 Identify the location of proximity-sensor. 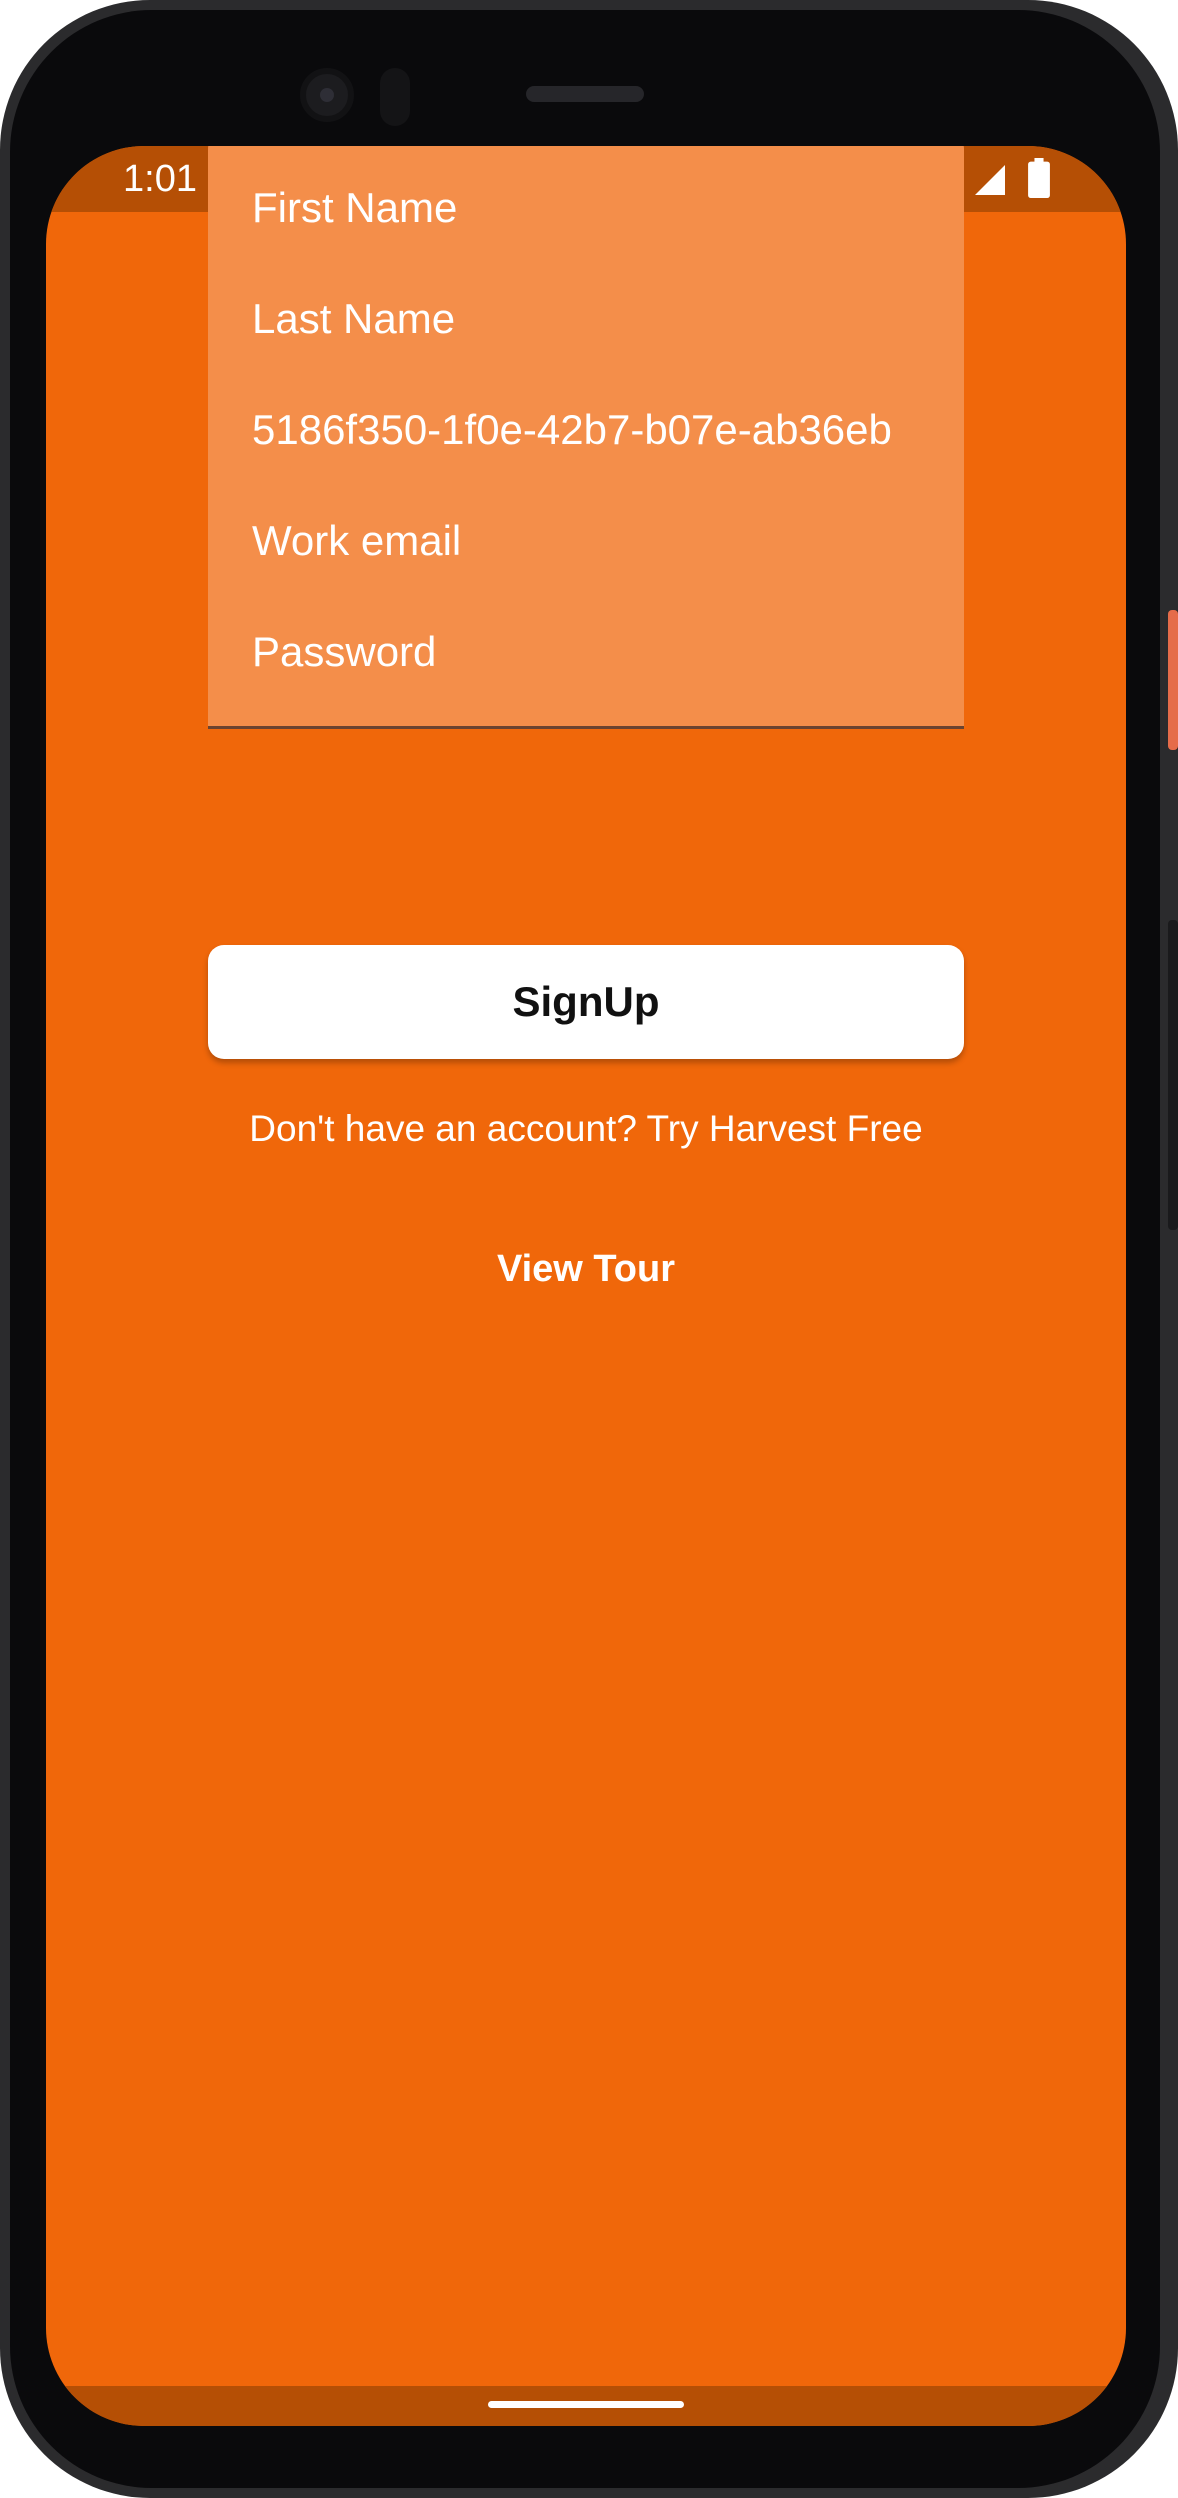
(395, 97).